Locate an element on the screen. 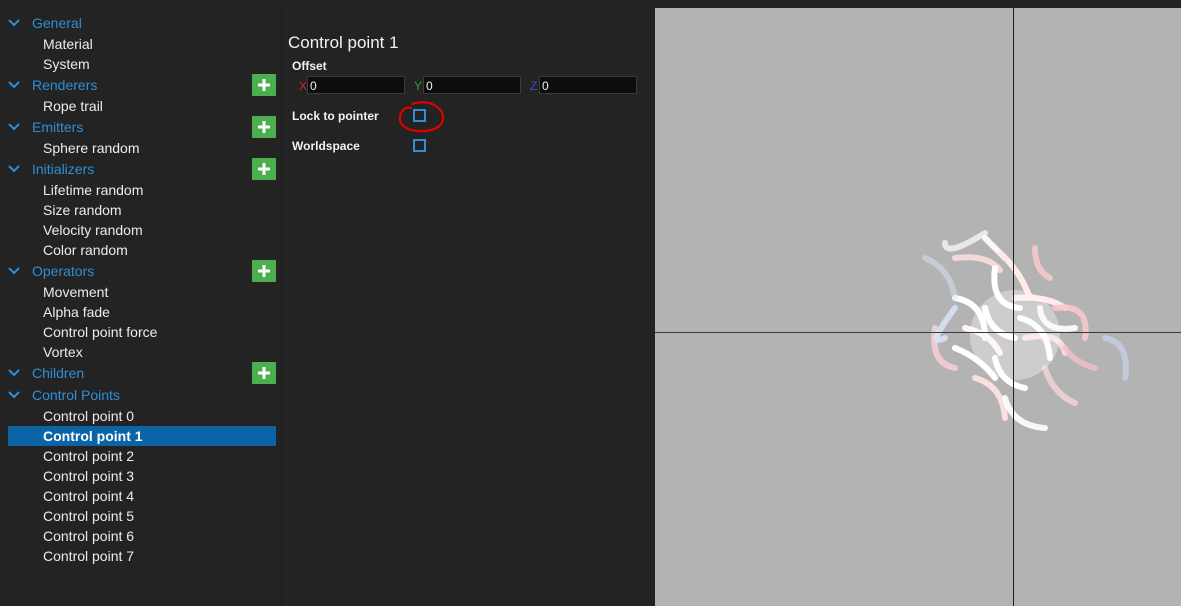 The width and height of the screenshot is (1181, 606). tree-category-label: Operators is located at coordinates (63, 271).